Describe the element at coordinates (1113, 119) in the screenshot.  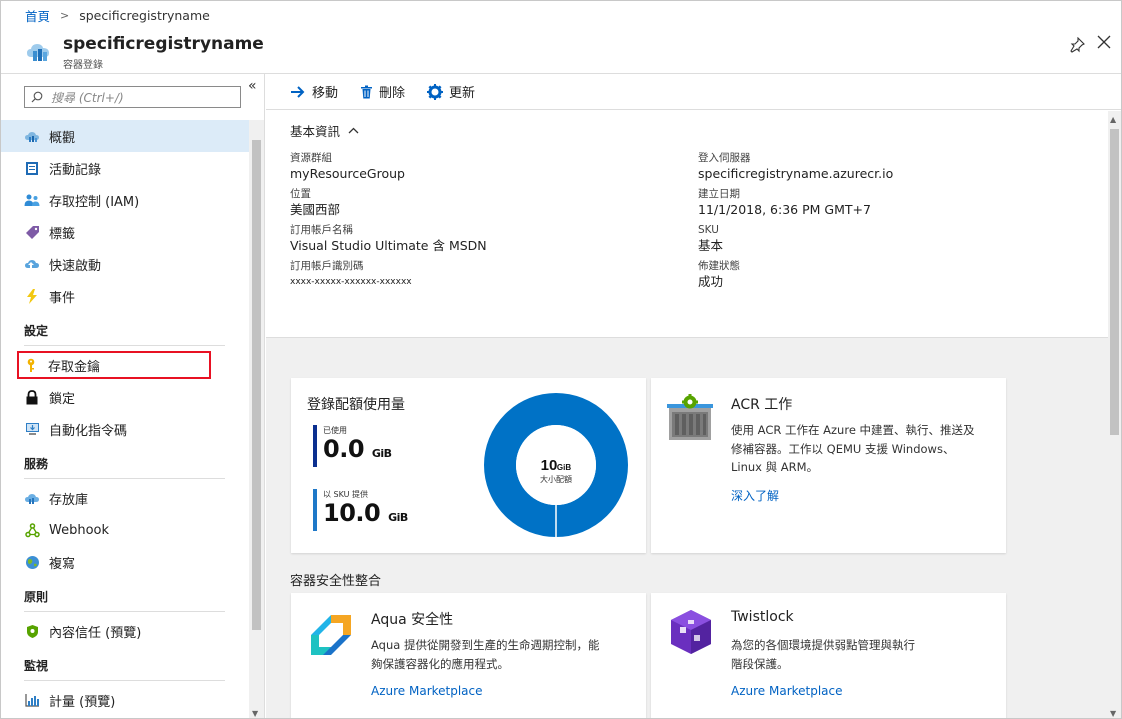
I see `scroll-up-icon: ▲` at that location.